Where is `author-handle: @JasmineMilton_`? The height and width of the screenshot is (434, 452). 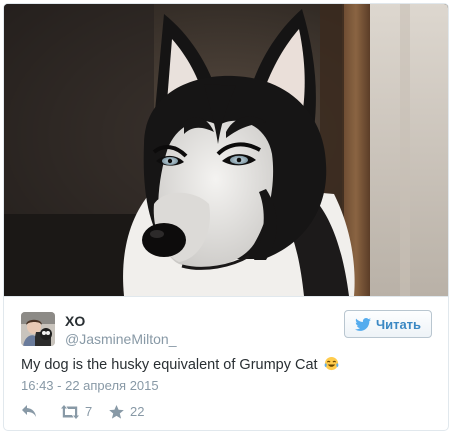
author-handle: @JasmineMilton_ is located at coordinates (120, 339).